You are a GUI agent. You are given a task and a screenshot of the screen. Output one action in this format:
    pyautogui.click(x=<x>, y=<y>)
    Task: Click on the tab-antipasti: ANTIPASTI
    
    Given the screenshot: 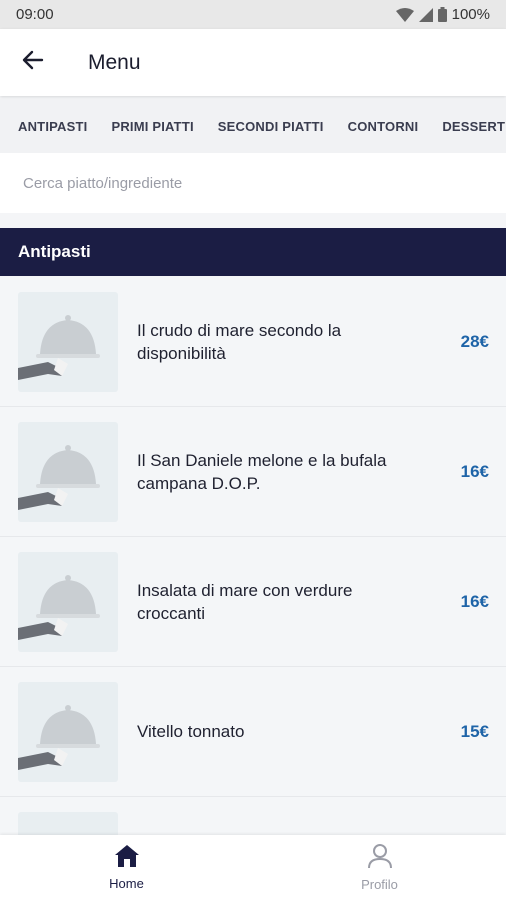 What is the action you would take?
    pyautogui.click(x=52, y=126)
    